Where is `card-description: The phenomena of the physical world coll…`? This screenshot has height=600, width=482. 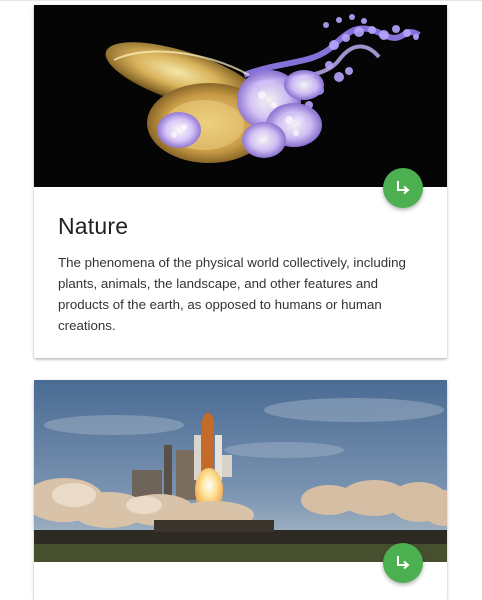 card-description: The phenomena of the physical world coll… is located at coordinates (232, 294).